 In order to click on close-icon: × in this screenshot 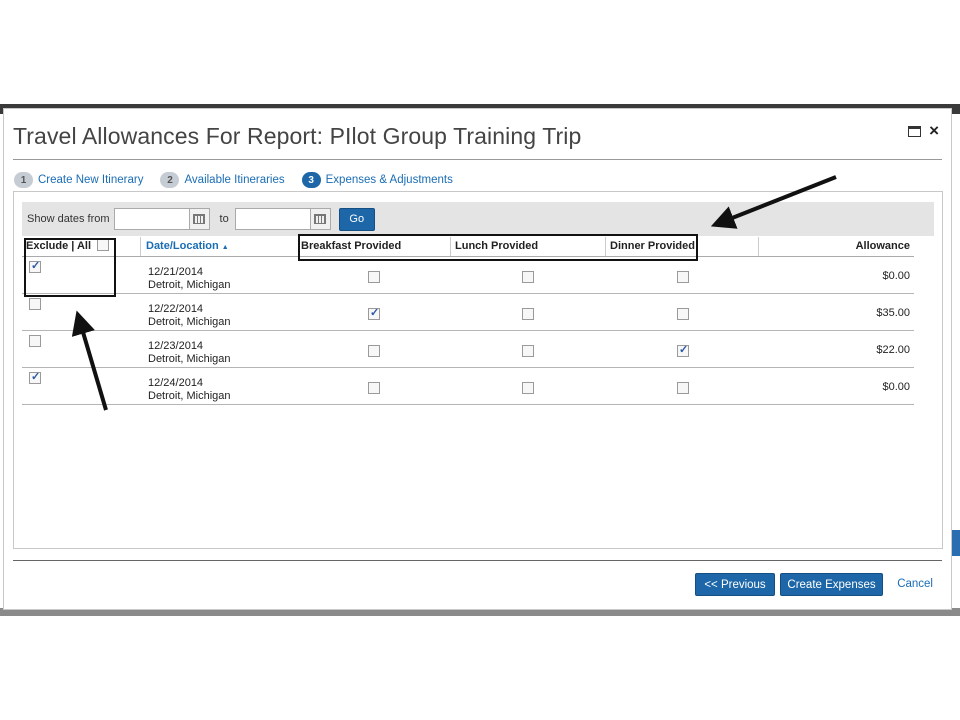, I will do `click(934, 130)`.